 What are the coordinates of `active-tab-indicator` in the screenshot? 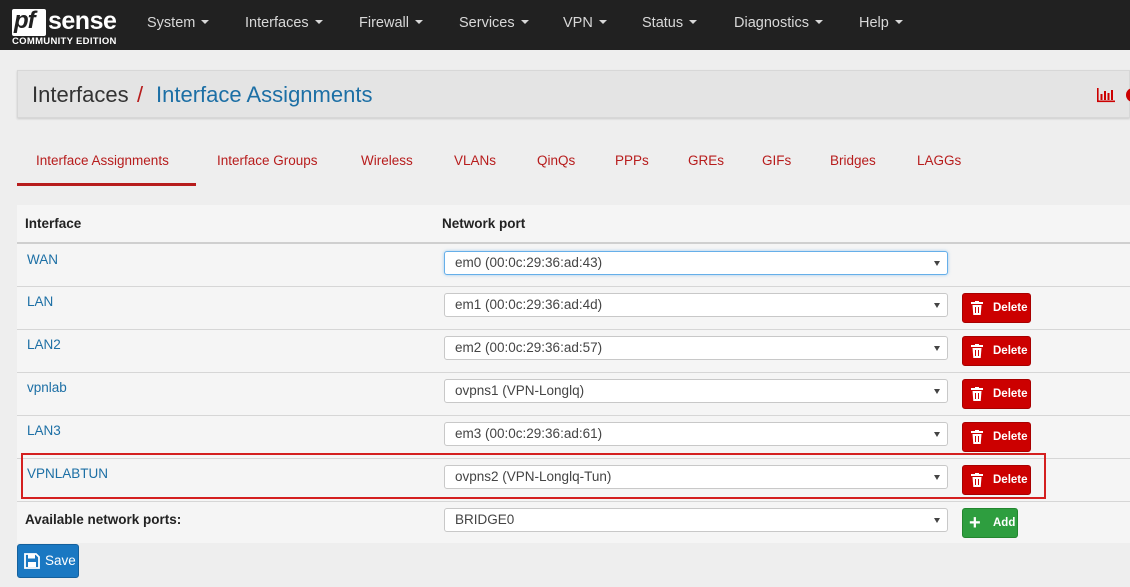 It's located at (106, 184).